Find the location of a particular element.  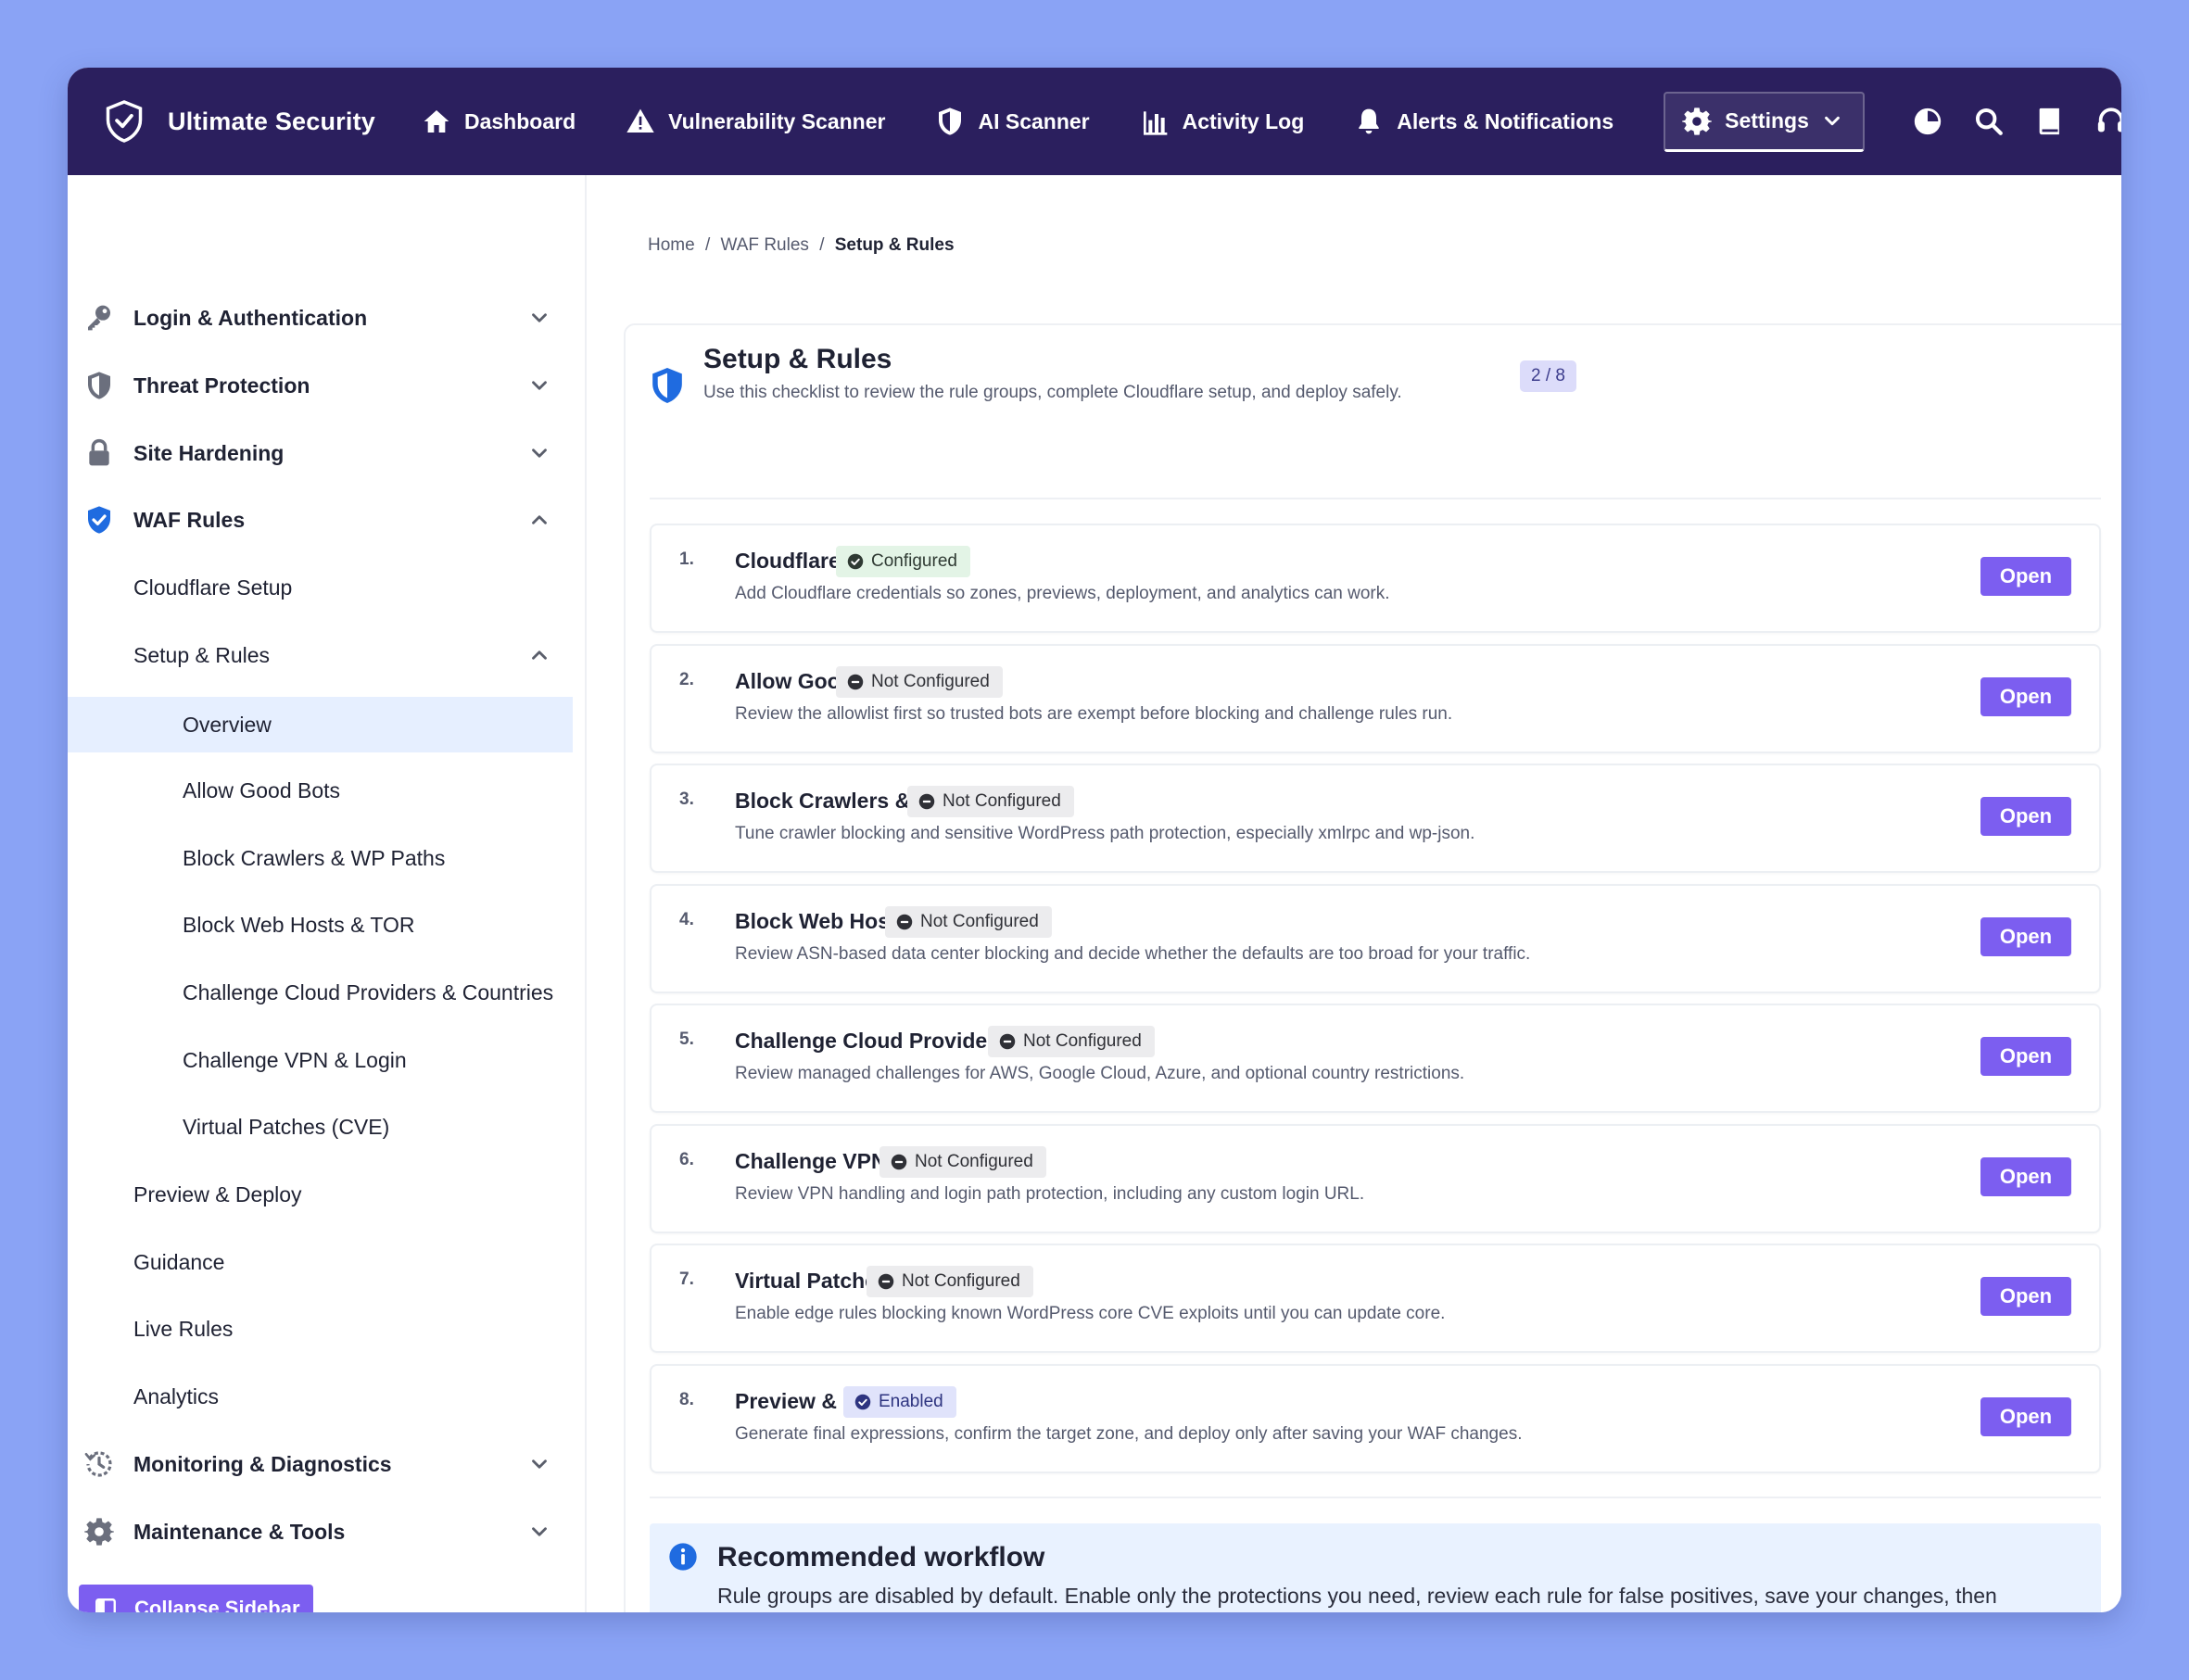

sidebar-item-cloudflare-setup: Cloudflare Setup is located at coordinates (320, 587).